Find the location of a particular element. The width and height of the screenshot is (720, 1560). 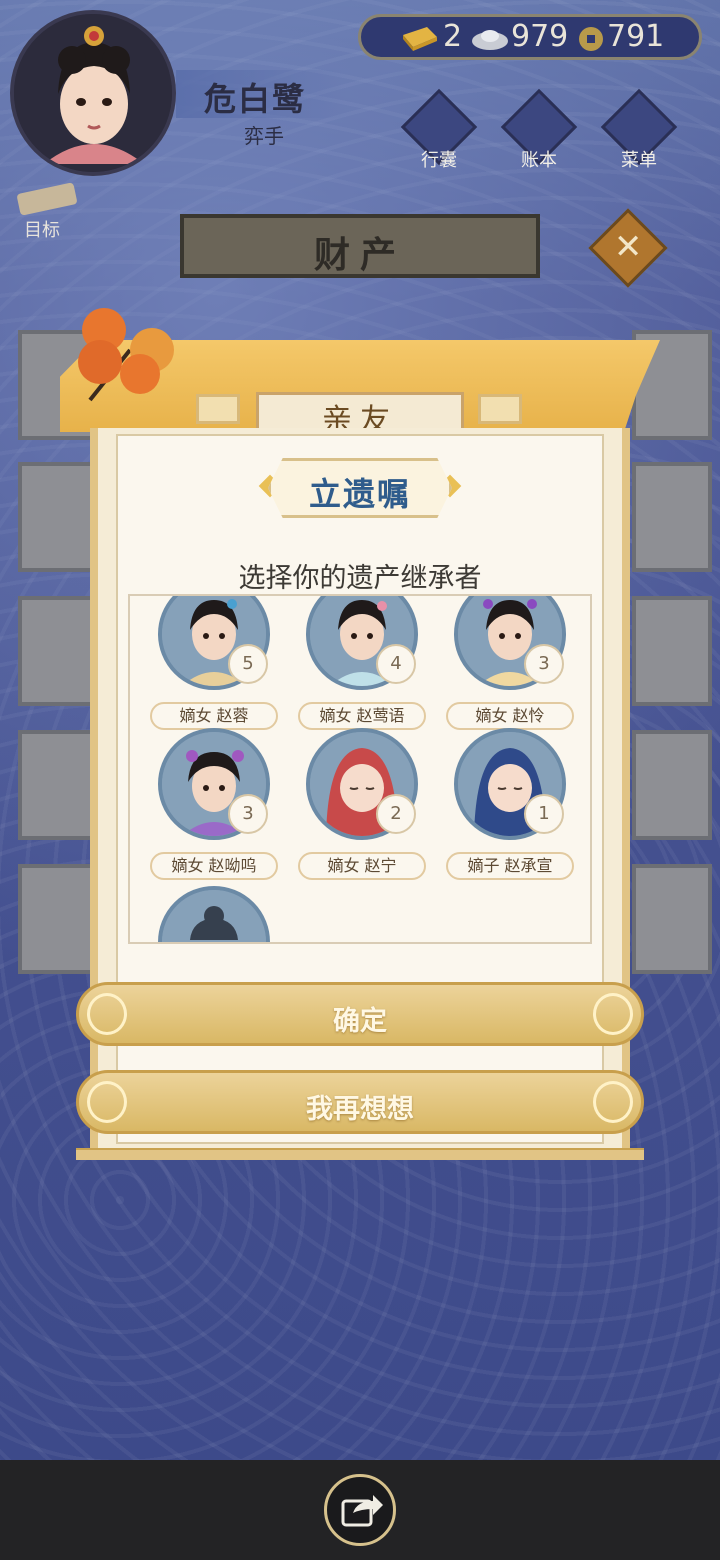

bag-label: 行囊 is located at coordinates (439, 160).